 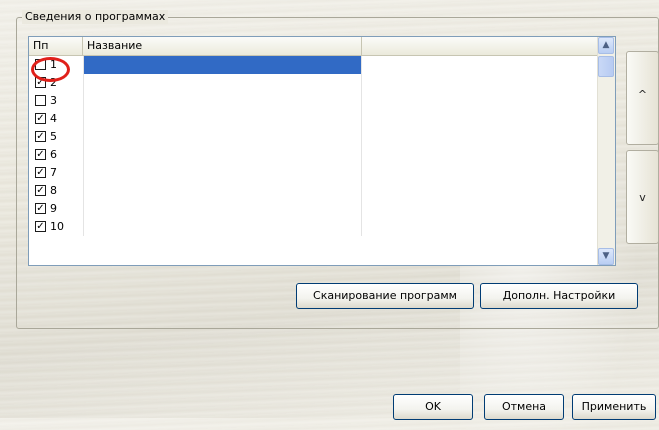 What do you see at coordinates (559, 296) in the screenshot?
I see `advanced-settings-button: Дополн. Настройки` at bounding box center [559, 296].